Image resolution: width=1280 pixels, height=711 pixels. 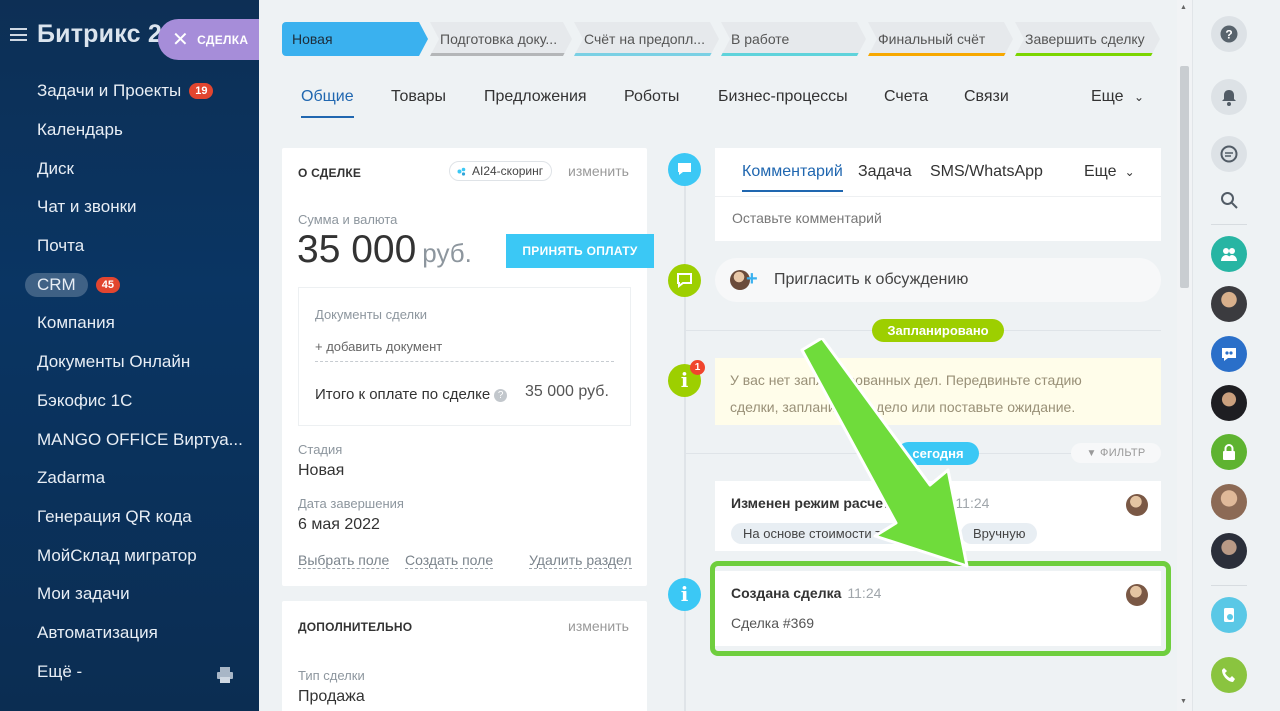 I want to click on stage-value: Новая, so click(x=321, y=471).